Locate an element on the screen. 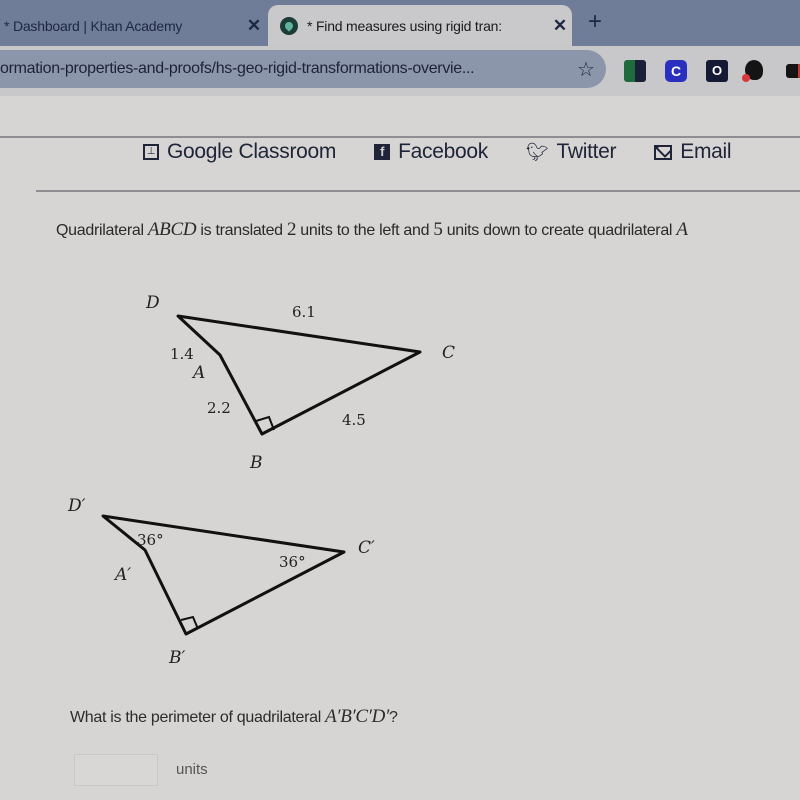  vertex-label-a: A is located at coordinates (198, 373).